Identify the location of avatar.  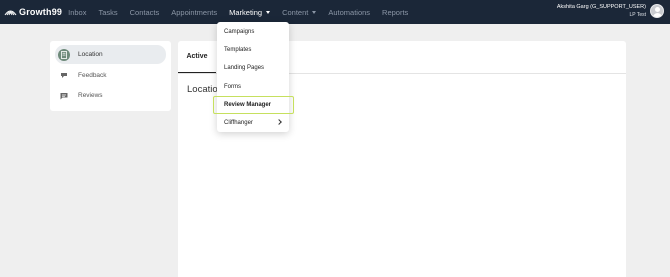
(657, 11).